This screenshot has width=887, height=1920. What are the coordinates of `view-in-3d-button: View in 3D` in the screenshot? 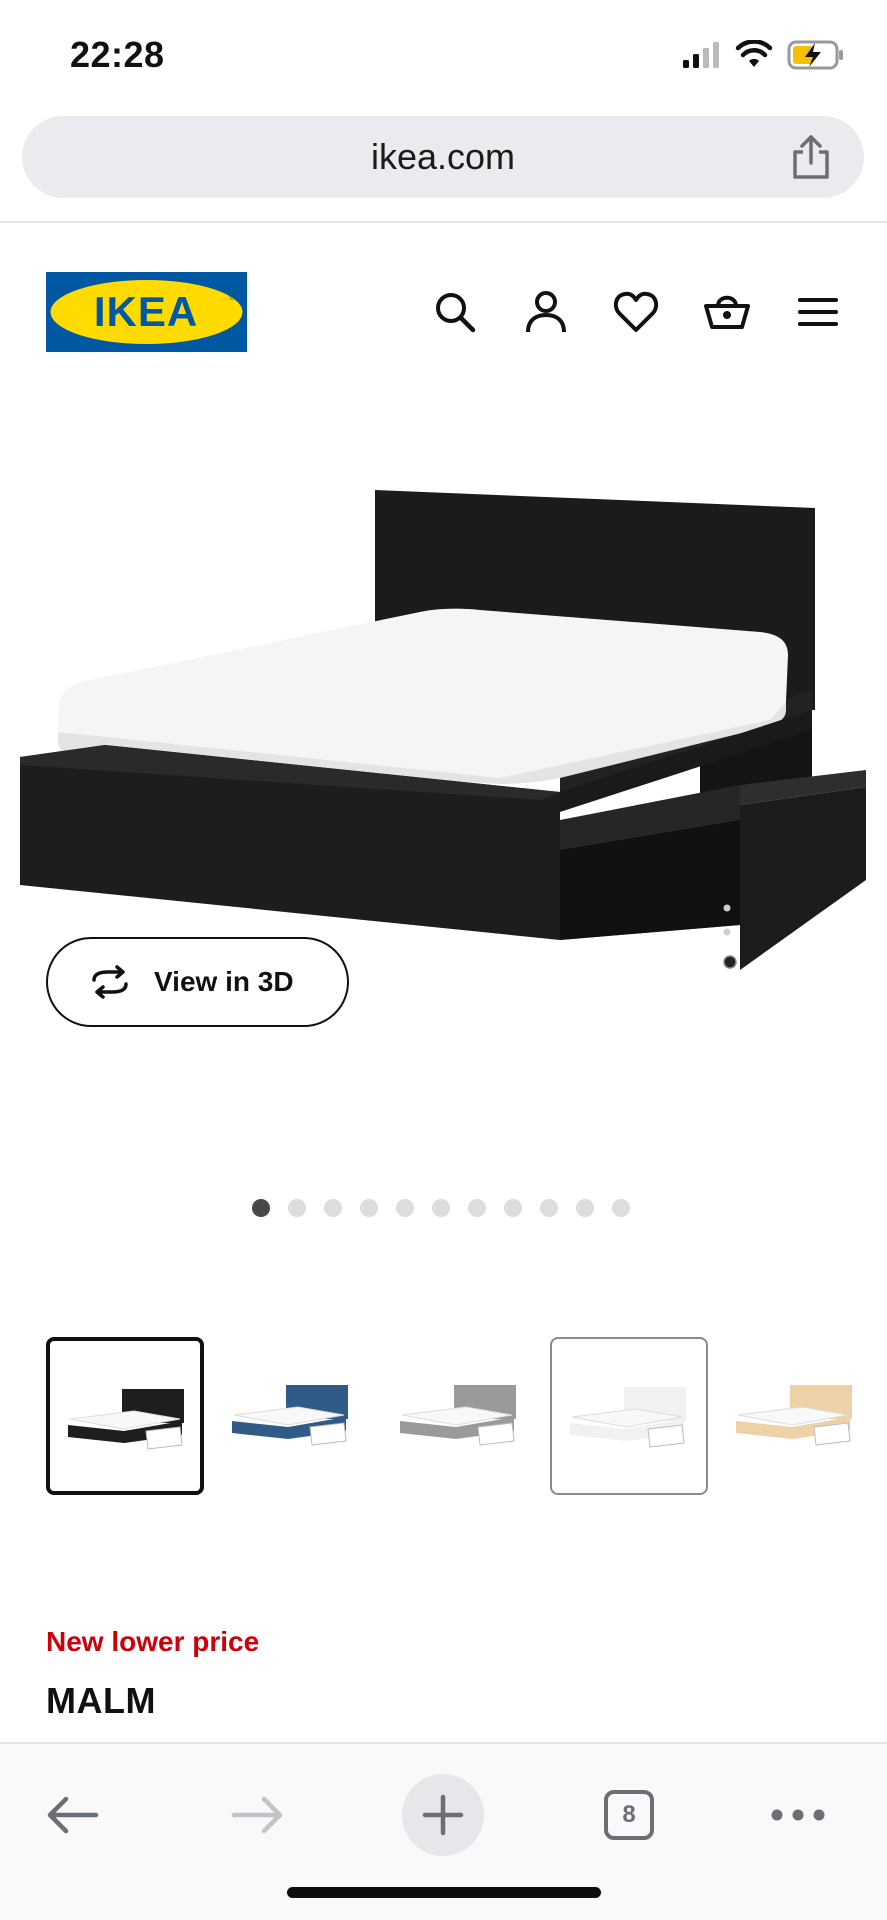 It's located at (197, 982).